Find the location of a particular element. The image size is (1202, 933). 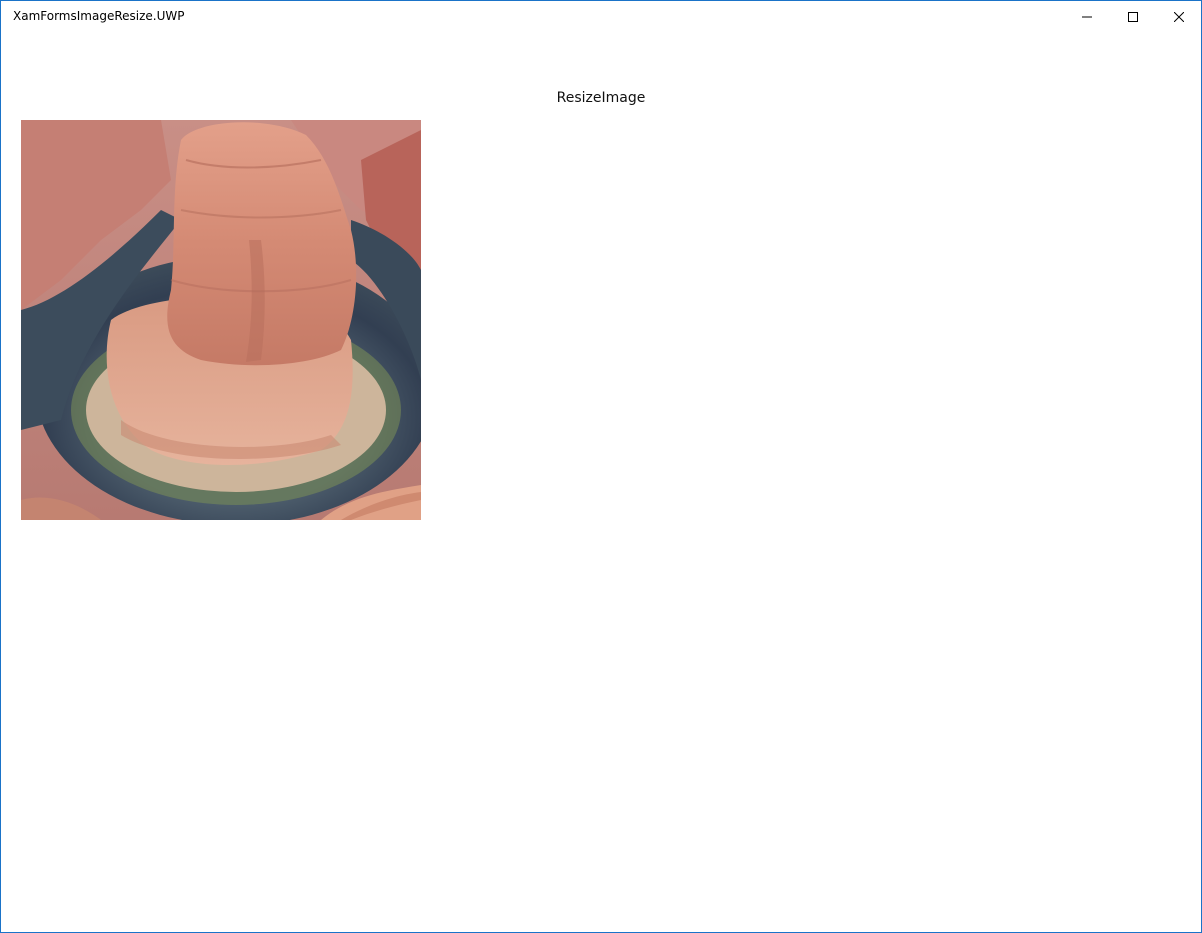

maximize-button is located at coordinates (1133, 17).